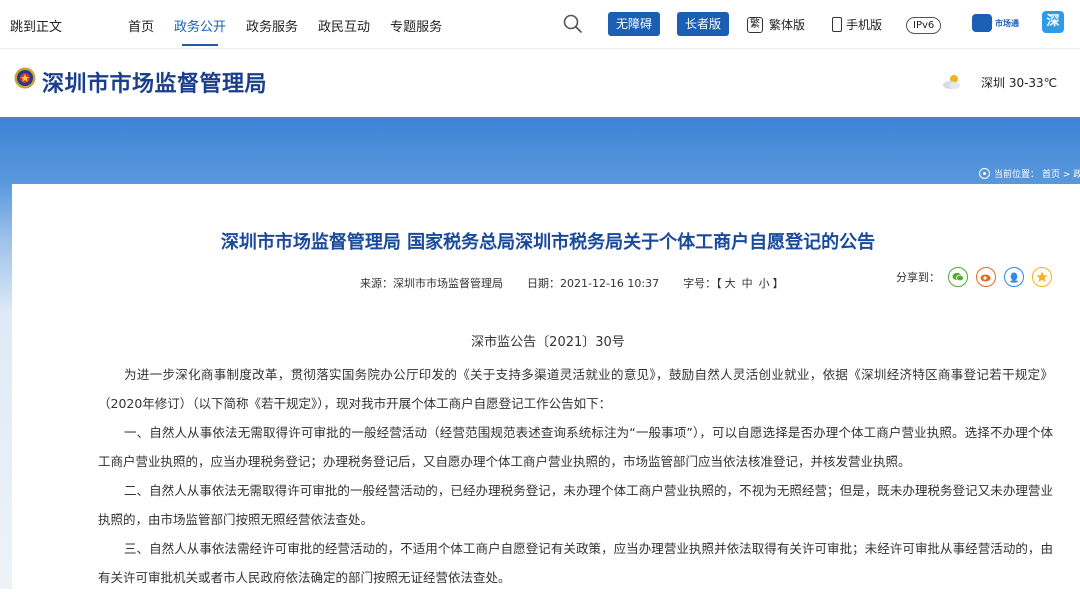  I want to click on qq-icon, so click(1014, 277).